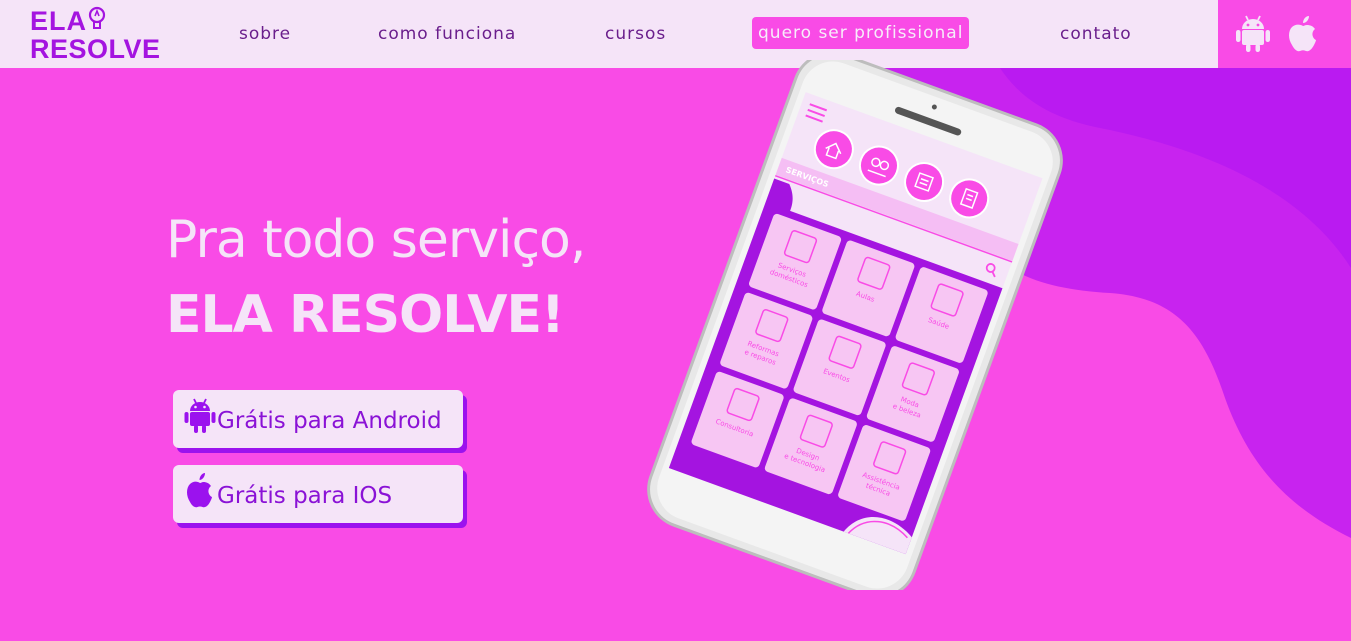  I want to click on lightbulb-icon, so click(97, 17).